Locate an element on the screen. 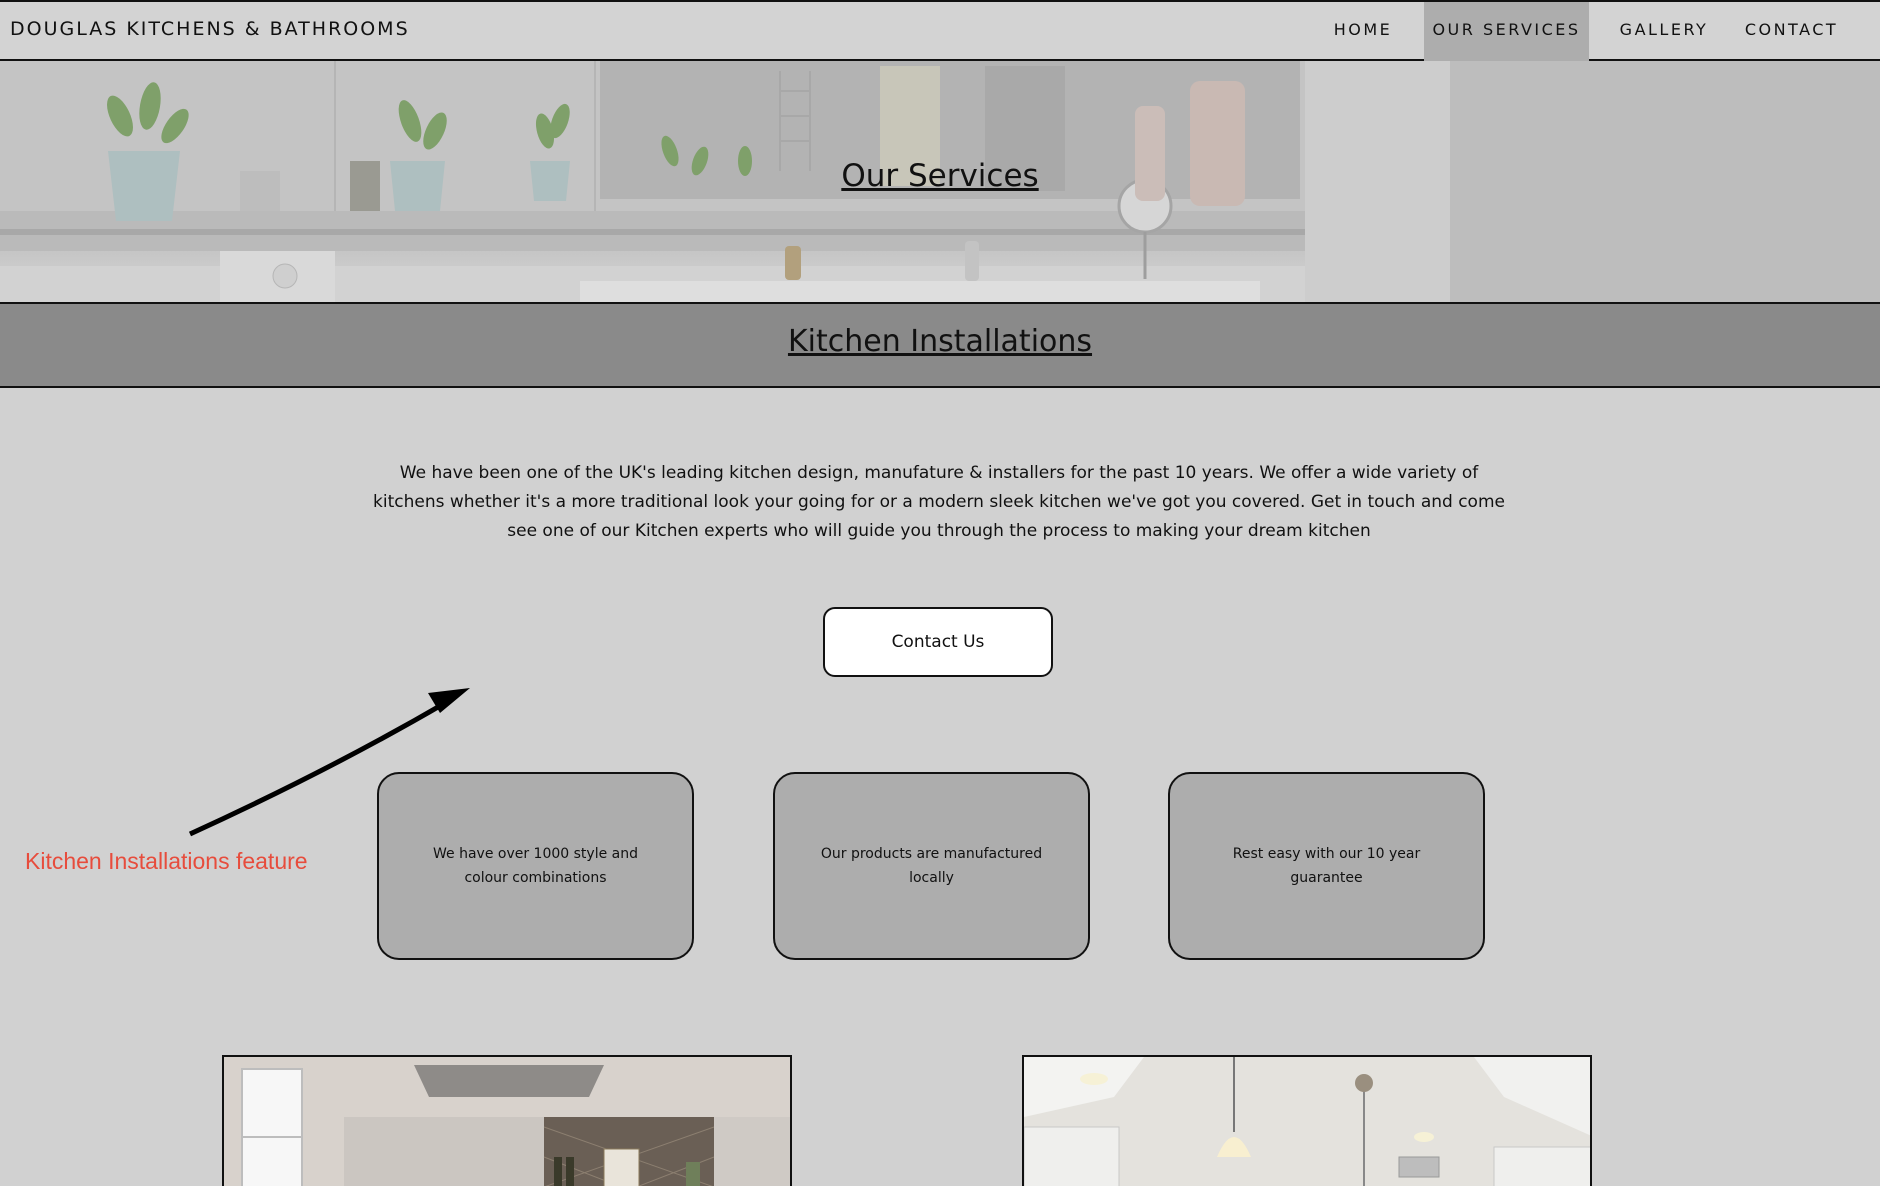 The width and height of the screenshot is (1880, 1186). annotation-label: Kitchen Installations feature is located at coordinates (166, 861).